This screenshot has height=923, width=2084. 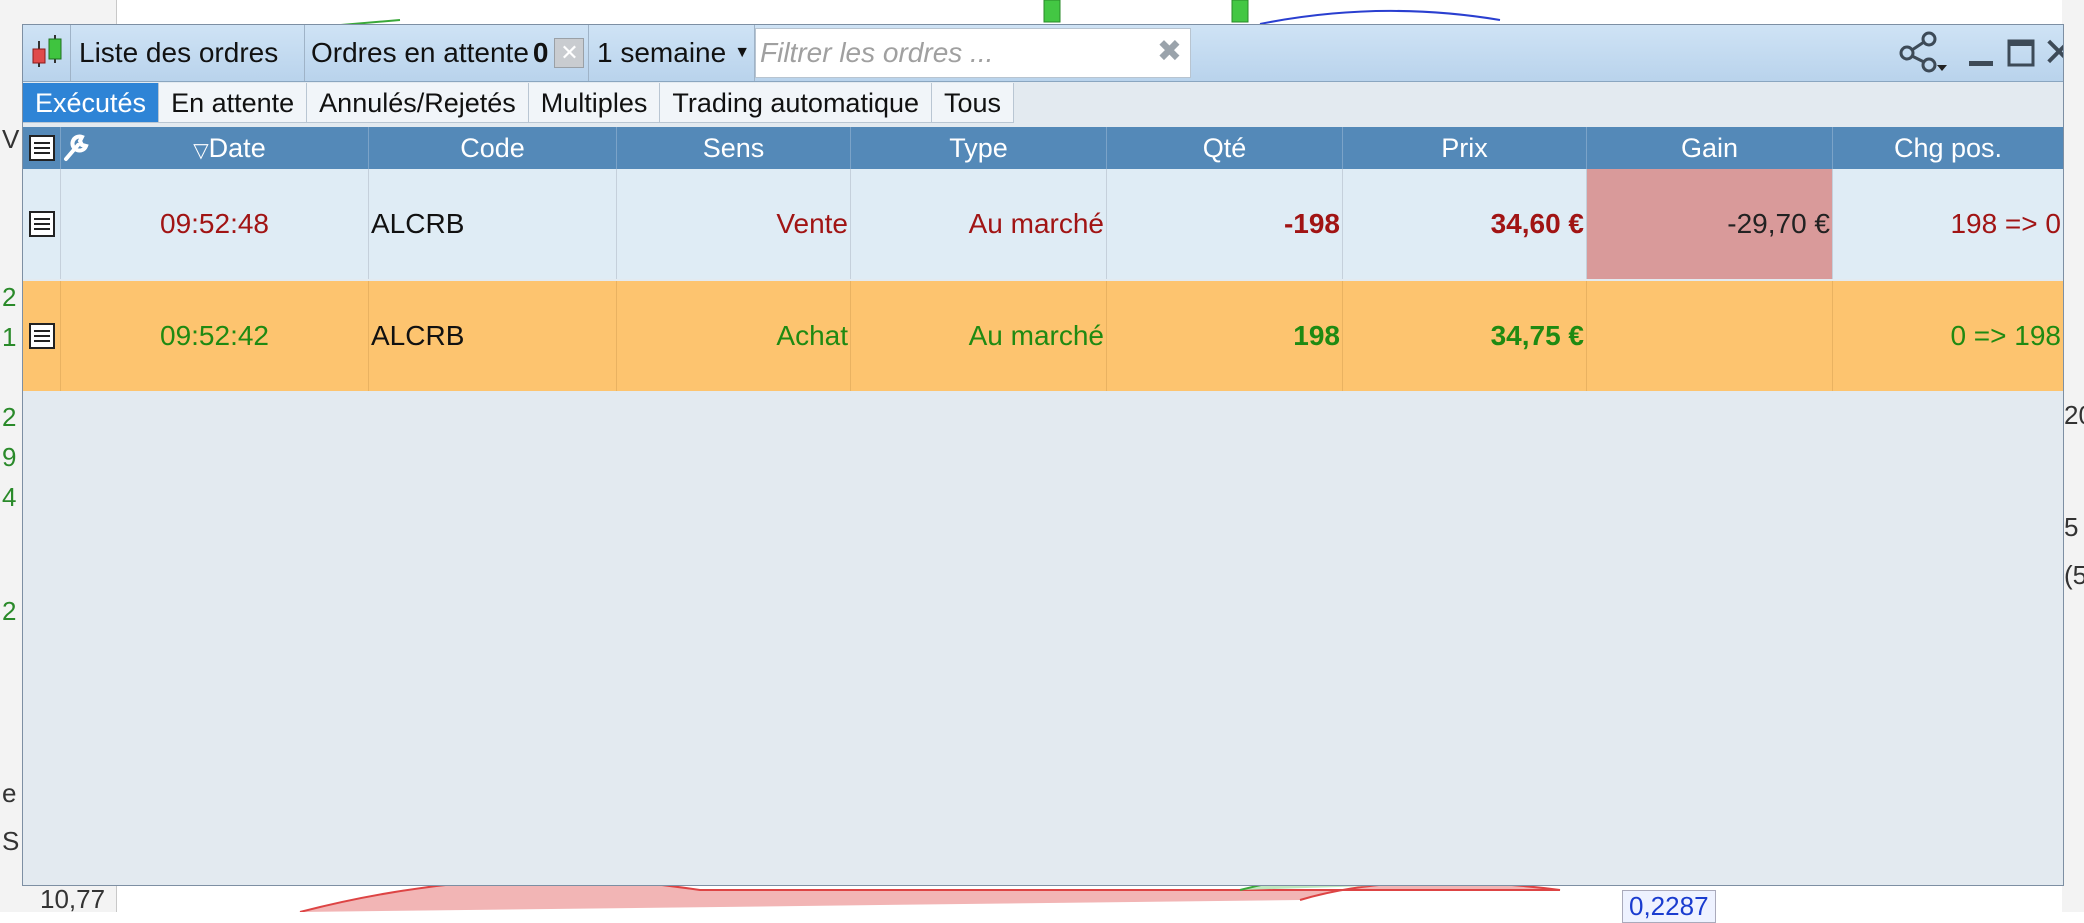 I want to click on period-dropdown: 1 semaine ▼, so click(x=672, y=53).